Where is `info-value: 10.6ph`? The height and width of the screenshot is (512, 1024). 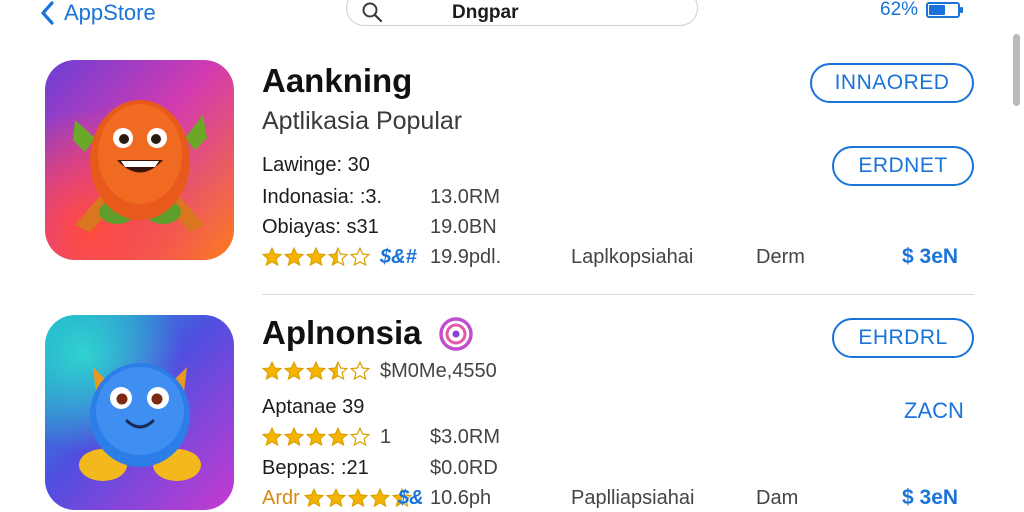 info-value: 10.6ph is located at coordinates (461, 498).